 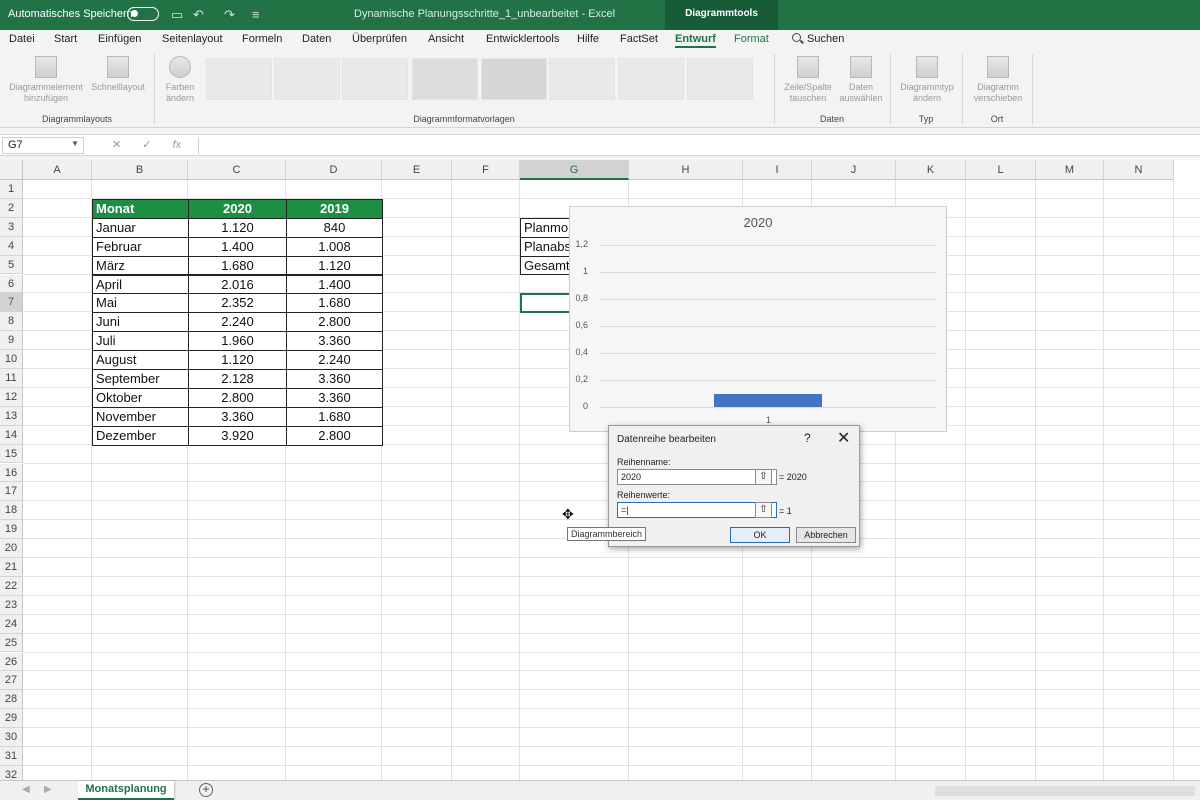 What do you see at coordinates (1139, 170) in the screenshot?
I see `column-header-n: N` at bounding box center [1139, 170].